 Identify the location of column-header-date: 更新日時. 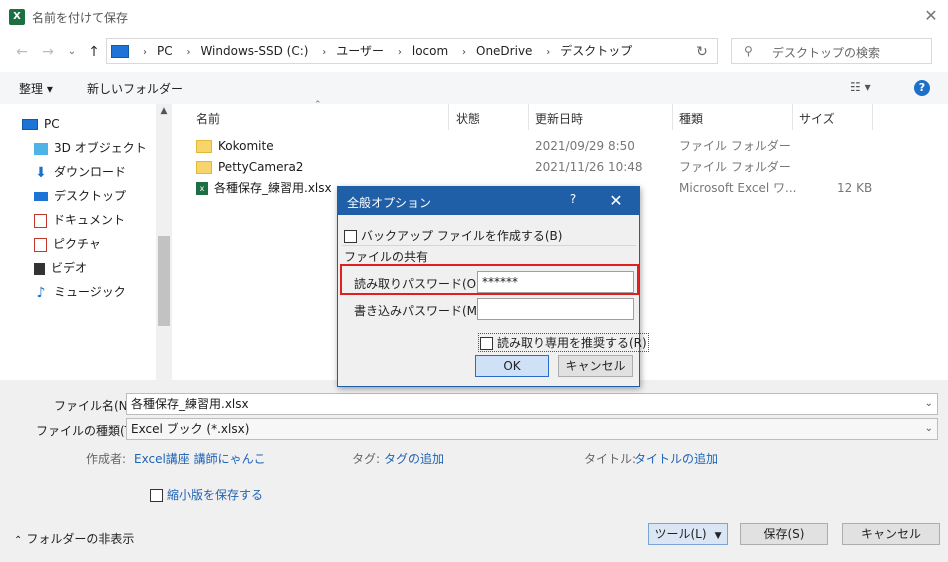
(559, 119).